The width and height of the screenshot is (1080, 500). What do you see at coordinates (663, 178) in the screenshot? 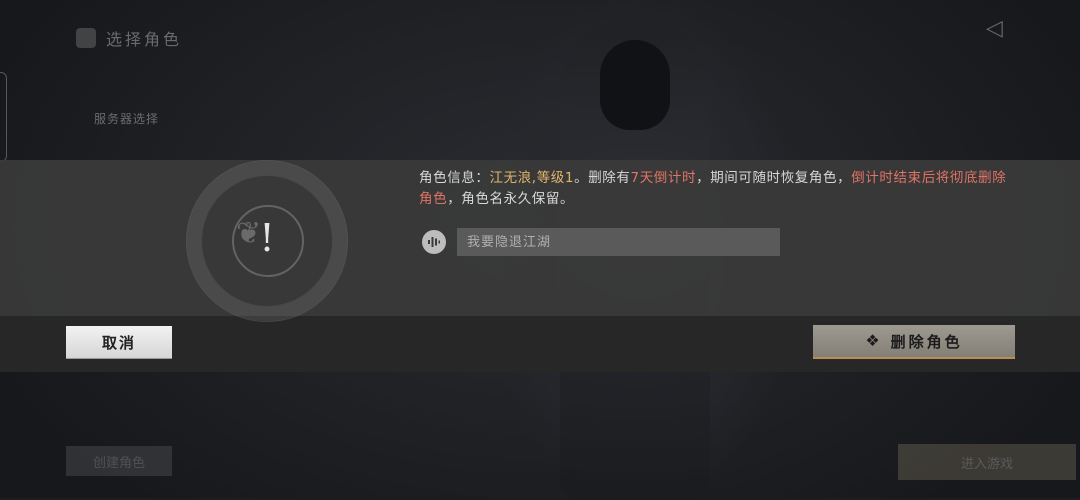
I see `countdown-text: 7天倒计时` at bounding box center [663, 178].